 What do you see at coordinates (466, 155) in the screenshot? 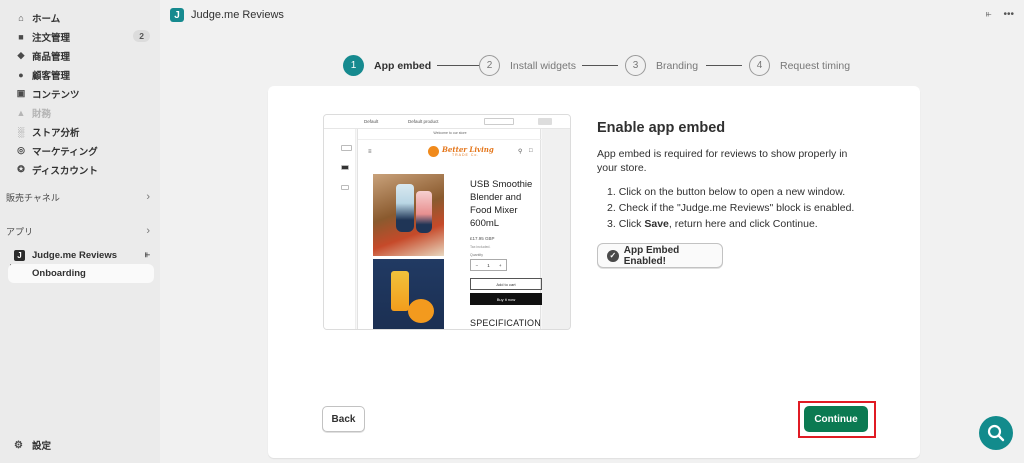
I see `preview-brand-sub: TRADE Co.` at bounding box center [466, 155].